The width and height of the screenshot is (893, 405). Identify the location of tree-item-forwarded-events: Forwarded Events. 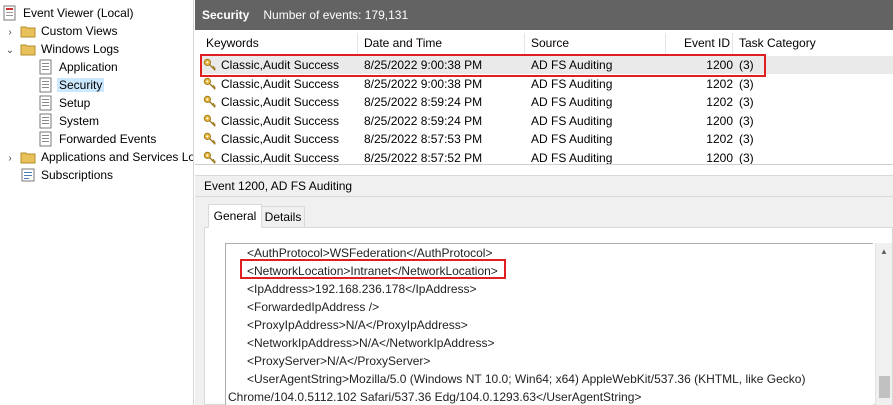
(98, 139).